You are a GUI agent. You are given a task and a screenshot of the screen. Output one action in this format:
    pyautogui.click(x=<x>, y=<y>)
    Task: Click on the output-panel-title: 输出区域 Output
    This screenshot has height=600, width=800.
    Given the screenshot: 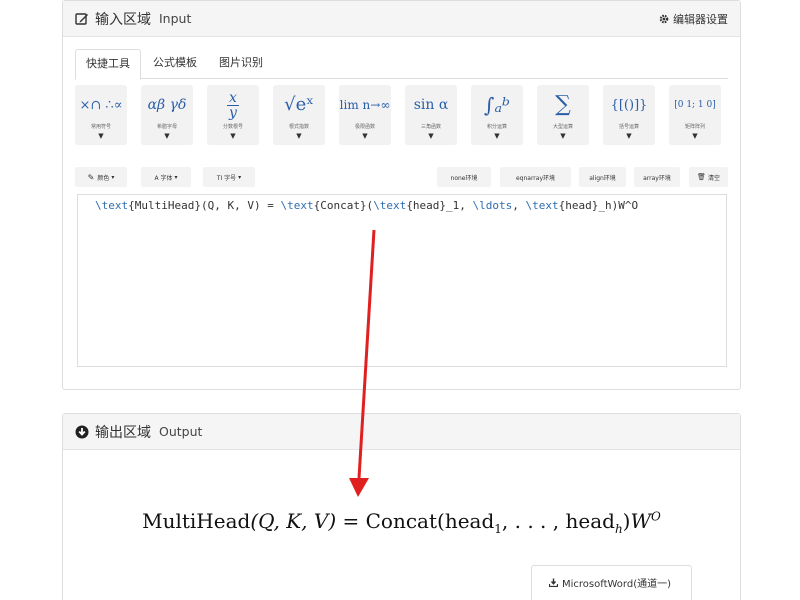 What is the action you would take?
    pyautogui.click(x=138, y=432)
    